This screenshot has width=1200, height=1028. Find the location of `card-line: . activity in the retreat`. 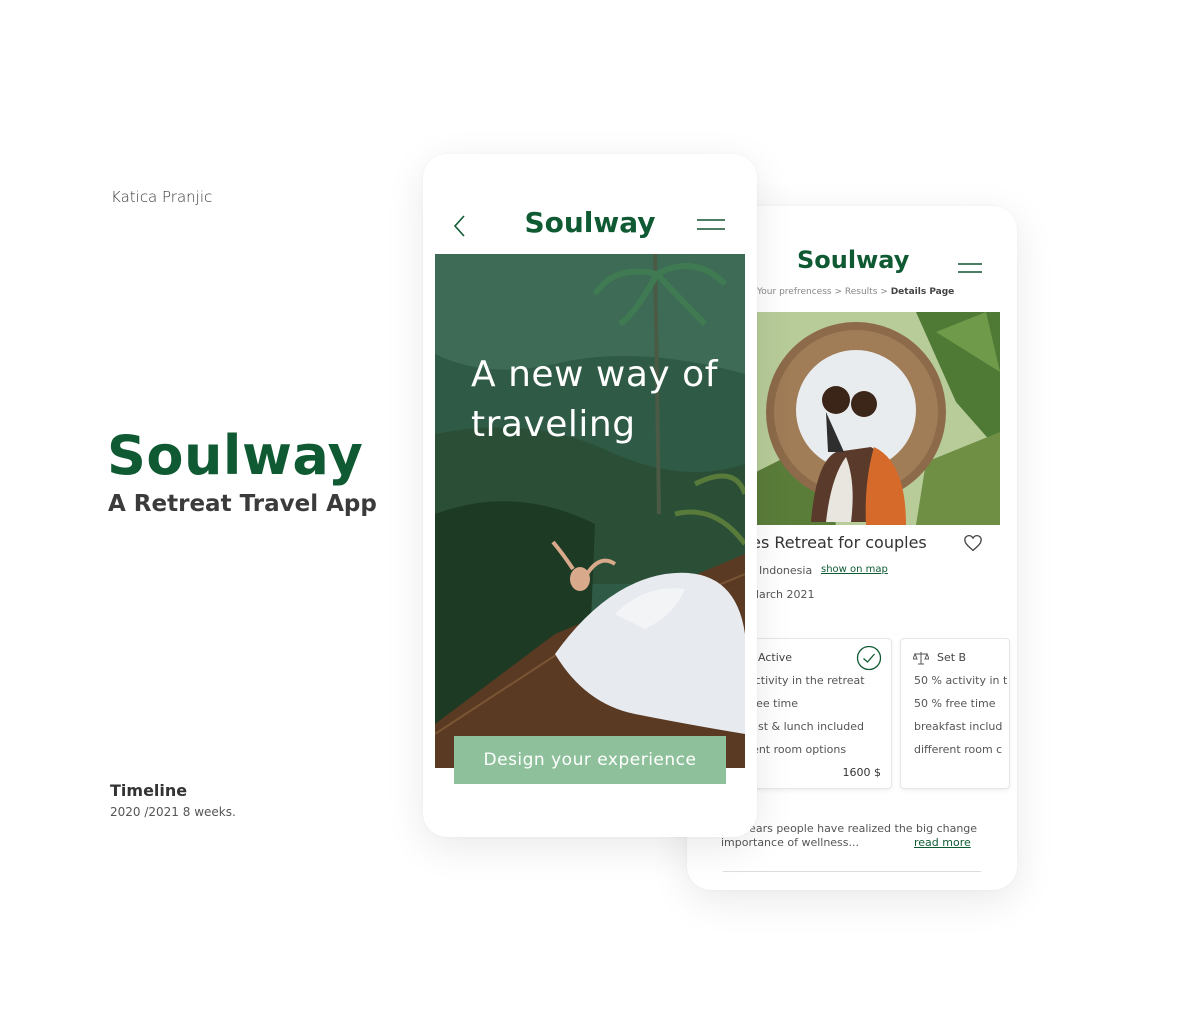

card-line: . activity in the retreat is located at coordinates (803, 680).